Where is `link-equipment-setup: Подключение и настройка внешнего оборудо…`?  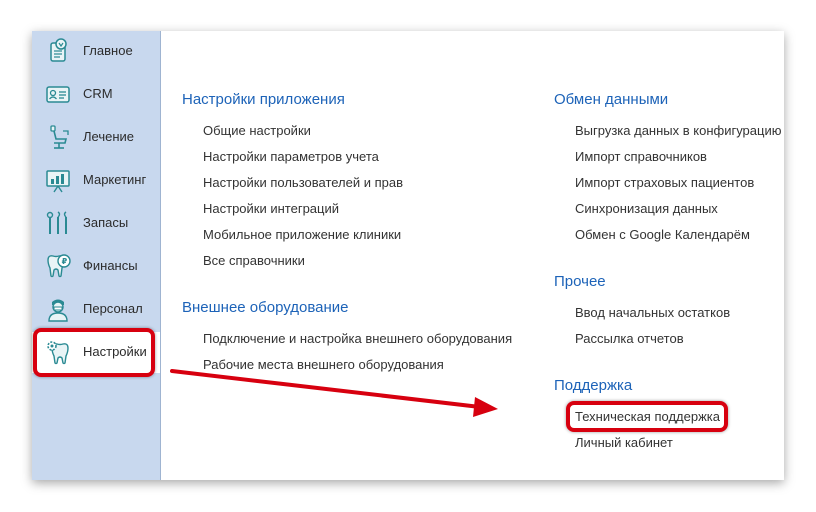 link-equipment-setup: Подключение и настройка внешнего оборудо… is located at coordinates (357, 338).